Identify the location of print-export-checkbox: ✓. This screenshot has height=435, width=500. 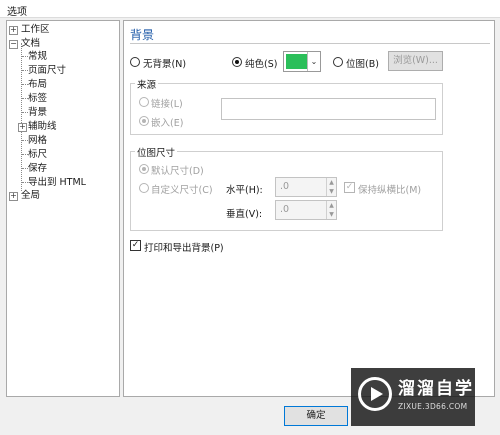
(135, 245).